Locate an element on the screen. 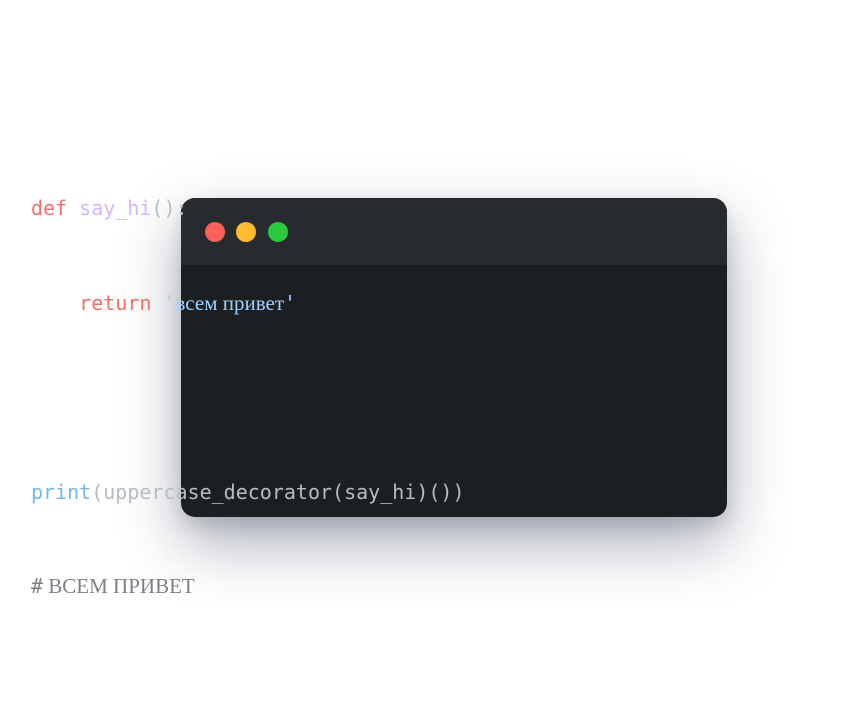  code-line-2: return 'всем привет' is located at coordinates (248, 304).